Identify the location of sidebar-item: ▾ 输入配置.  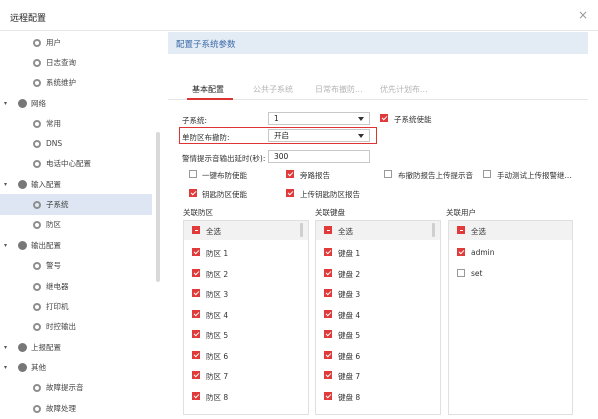
(76, 184).